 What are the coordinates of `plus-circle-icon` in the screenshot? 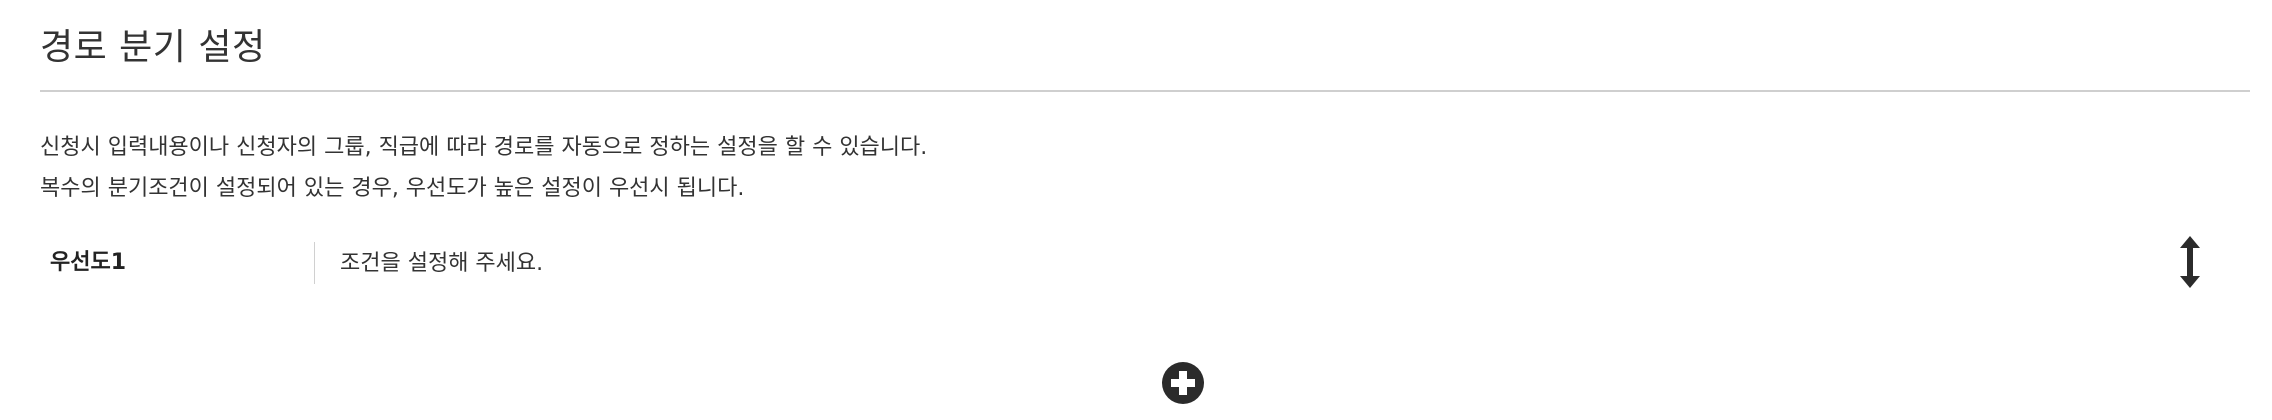 It's located at (1183, 383).